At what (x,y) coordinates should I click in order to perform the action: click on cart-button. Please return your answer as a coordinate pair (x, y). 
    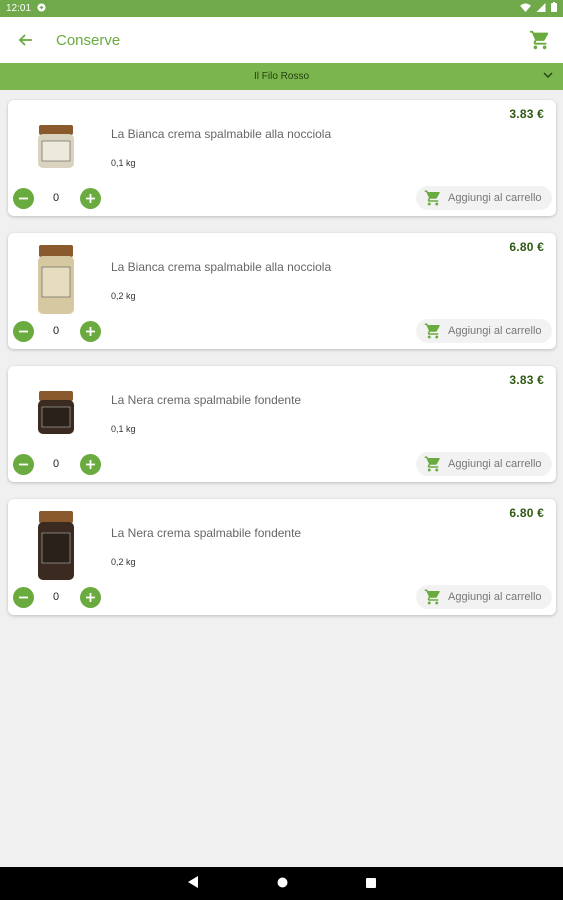
    Looking at the image, I should click on (540, 40).